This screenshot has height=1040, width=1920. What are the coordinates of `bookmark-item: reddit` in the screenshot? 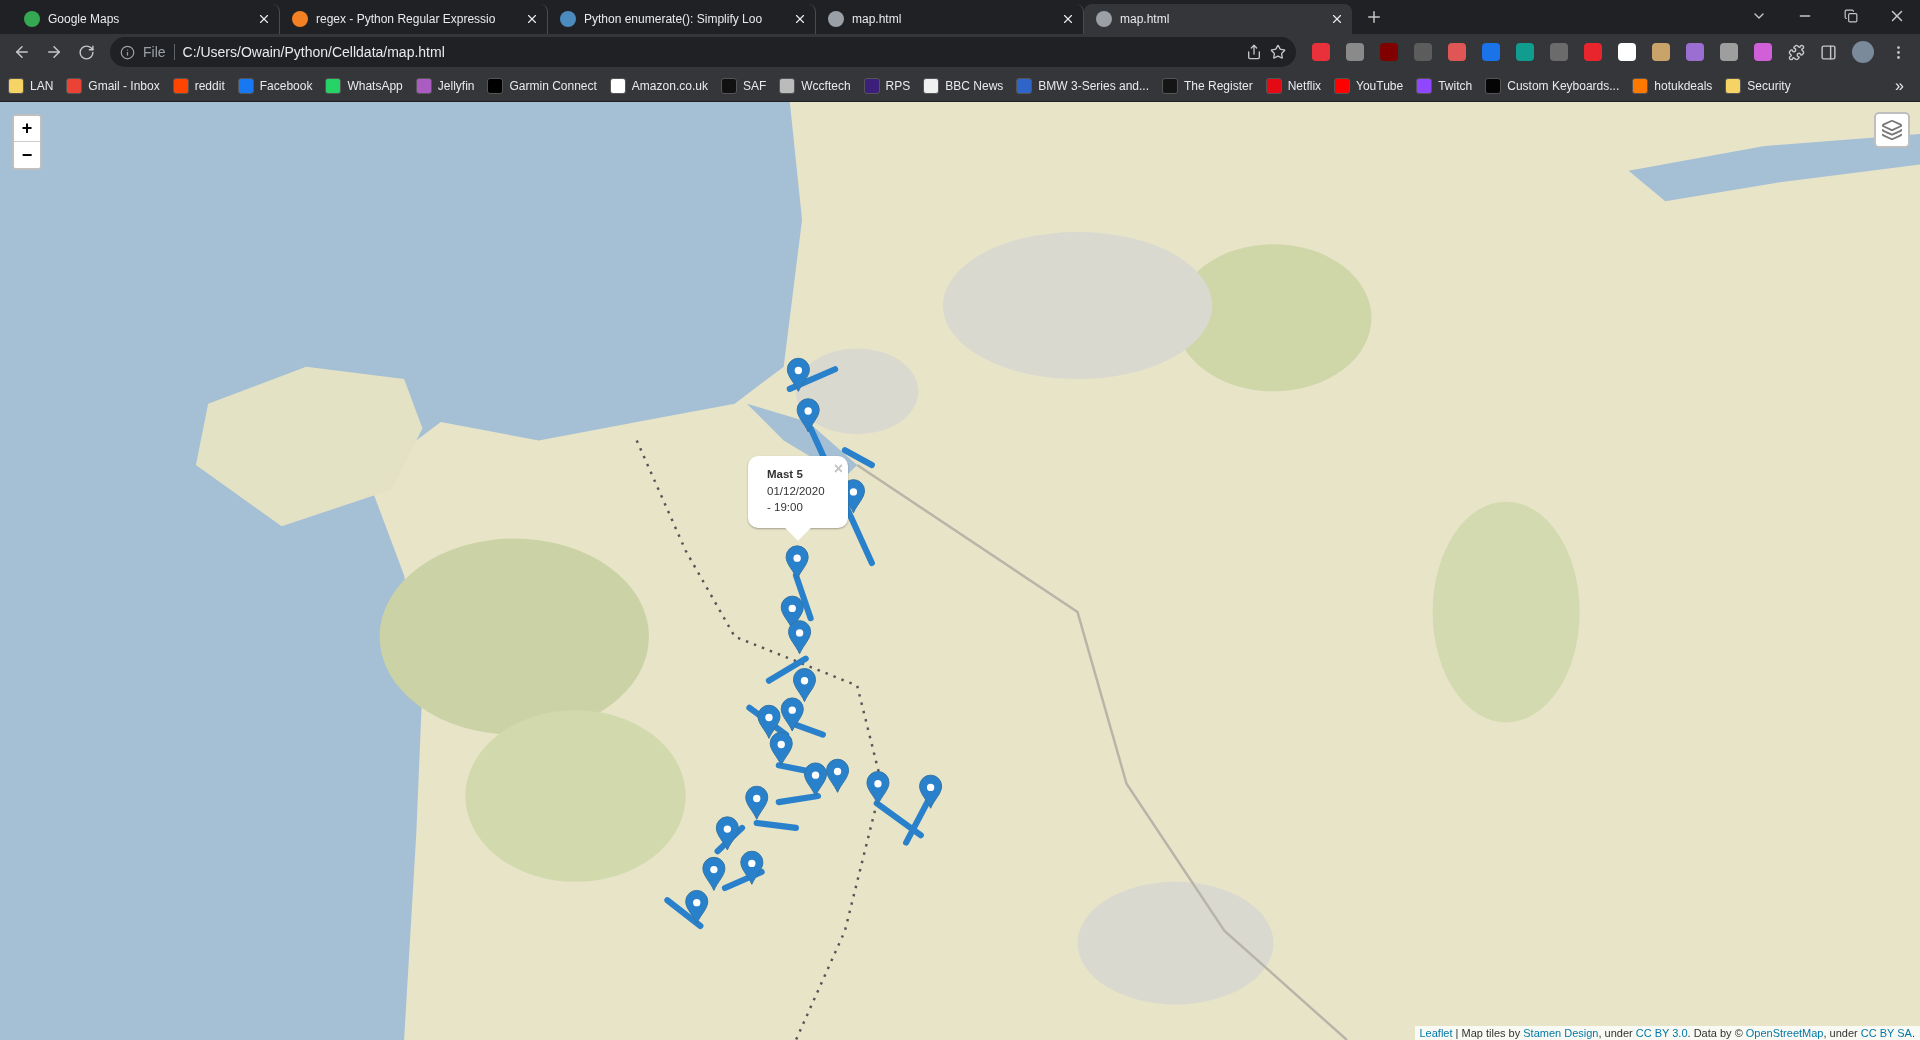 It's located at (198, 85).